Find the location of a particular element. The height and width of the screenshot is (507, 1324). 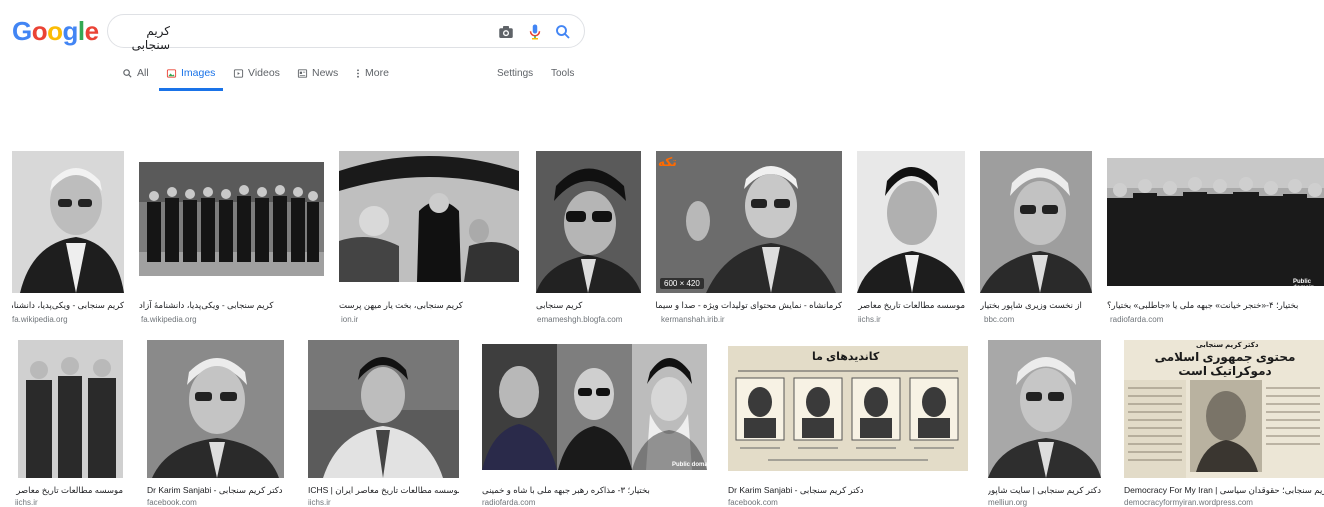

result-source: ion.ir is located at coordinates (349, 319).